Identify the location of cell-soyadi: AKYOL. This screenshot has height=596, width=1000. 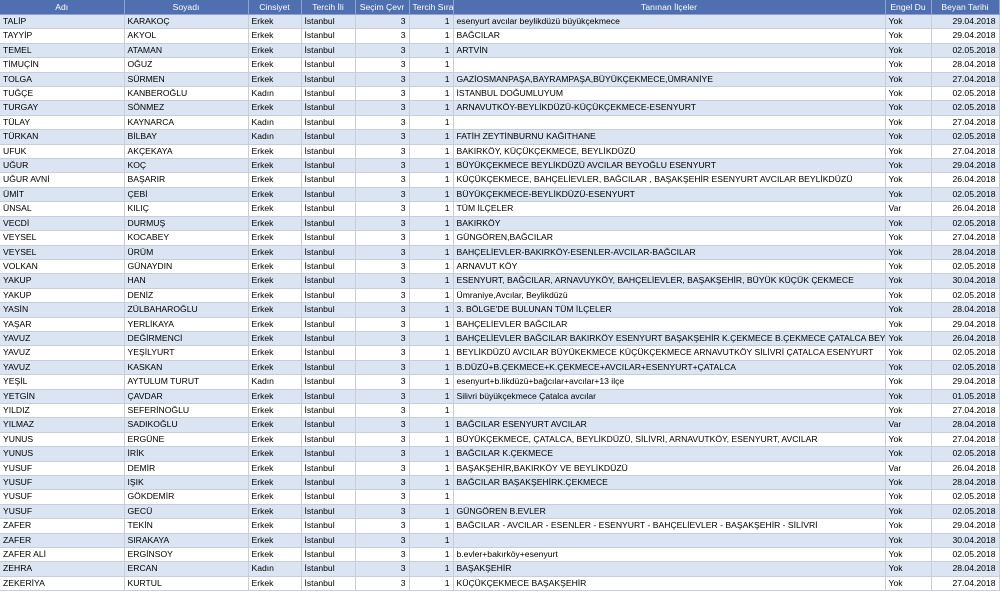
(186, 36).